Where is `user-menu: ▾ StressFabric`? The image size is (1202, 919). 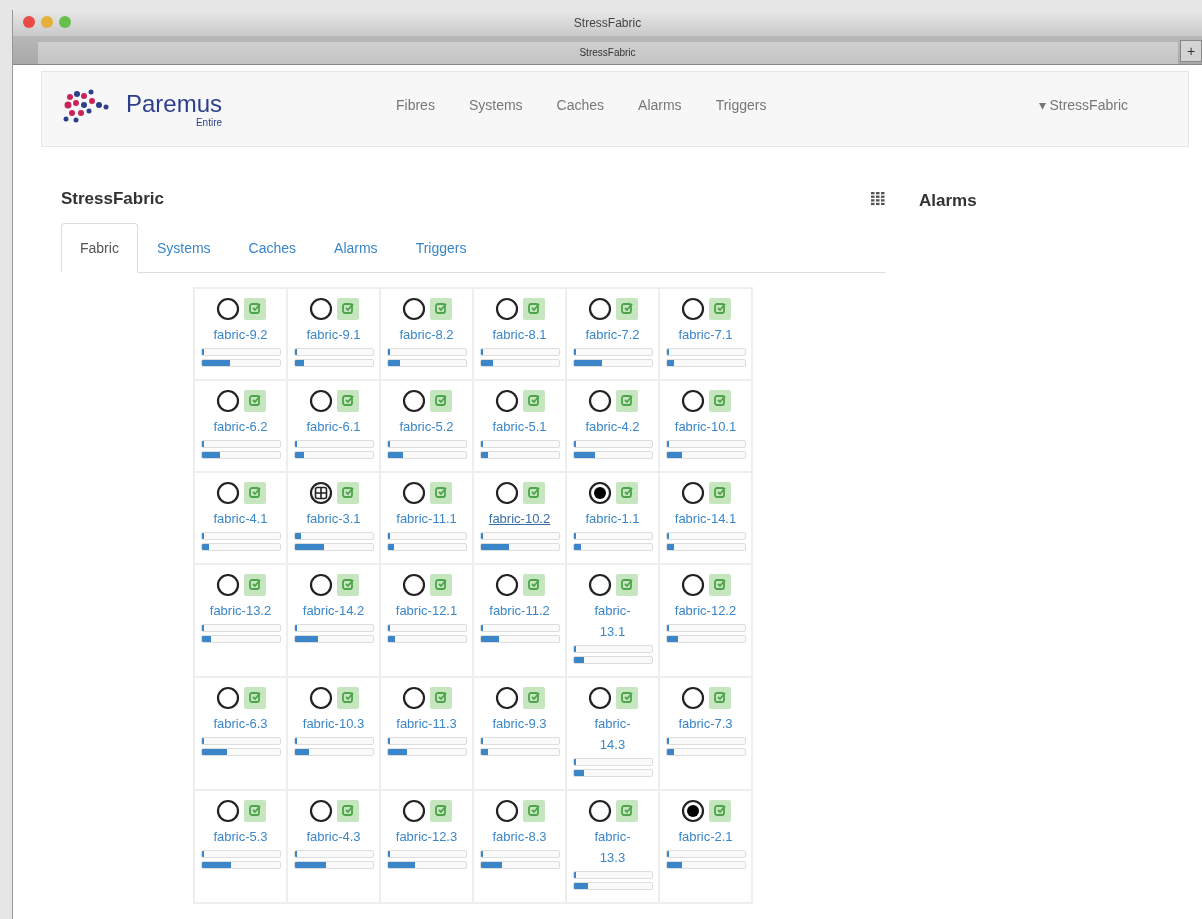
user-menu: ▾ StressFabric is located at coordinates (1083, 105).